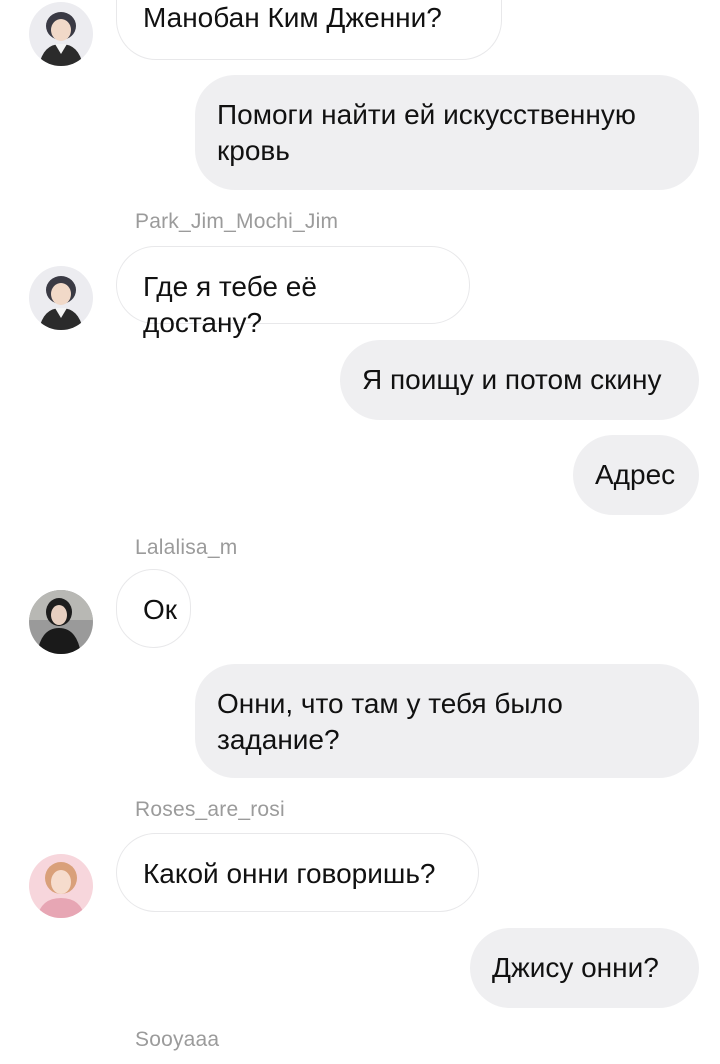 Image resolution: width=720 pixels, height=1064 pixels. What do you see at coordinates (186, 547) in the screenshot?
I see `sender-name: Lalalisa_m` at bounding box center [186, 547].